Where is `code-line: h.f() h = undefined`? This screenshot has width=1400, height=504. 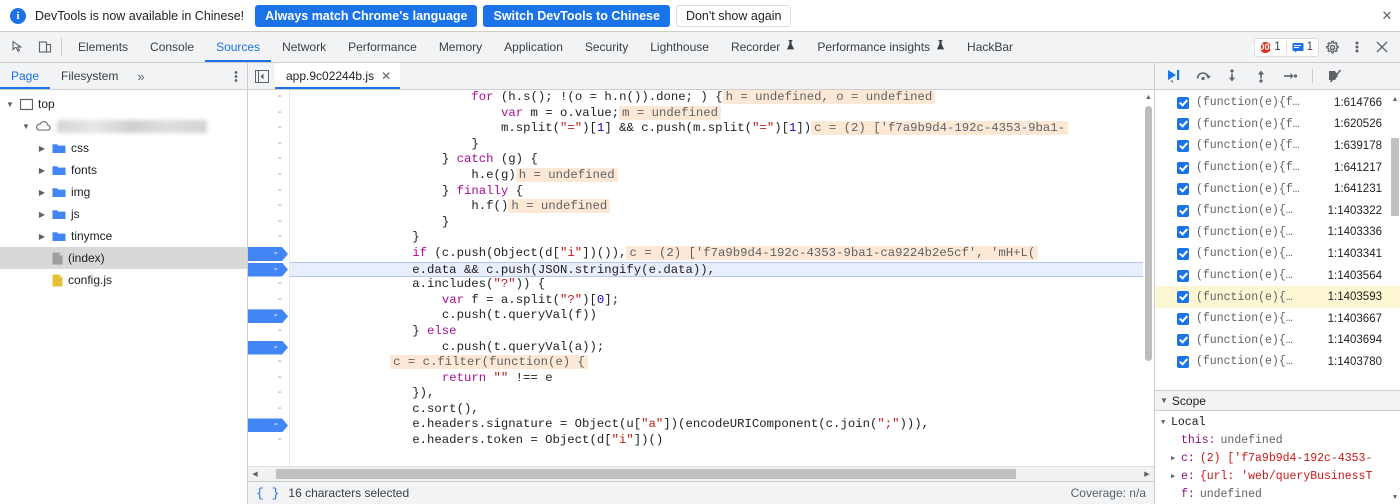
code-line: h.f() h = undefined is located at coordinates (722, 207).